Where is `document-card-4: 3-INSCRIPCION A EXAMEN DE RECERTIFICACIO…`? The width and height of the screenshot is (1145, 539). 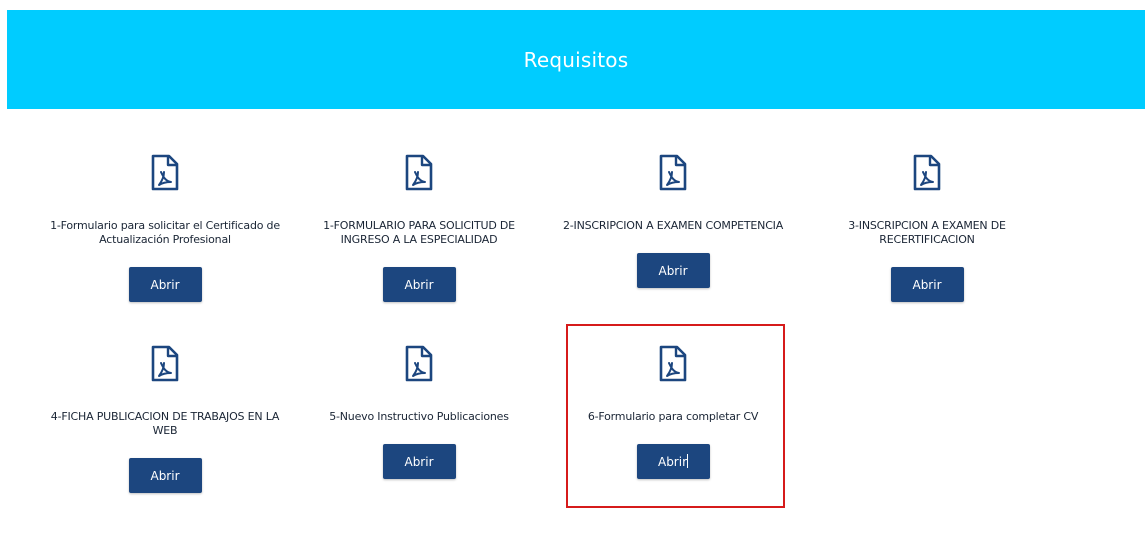
document-card-4: 3-INSCRIPCION A EXAMEN DE RECERTIFICACIO… is located at coordinates (927, 228).